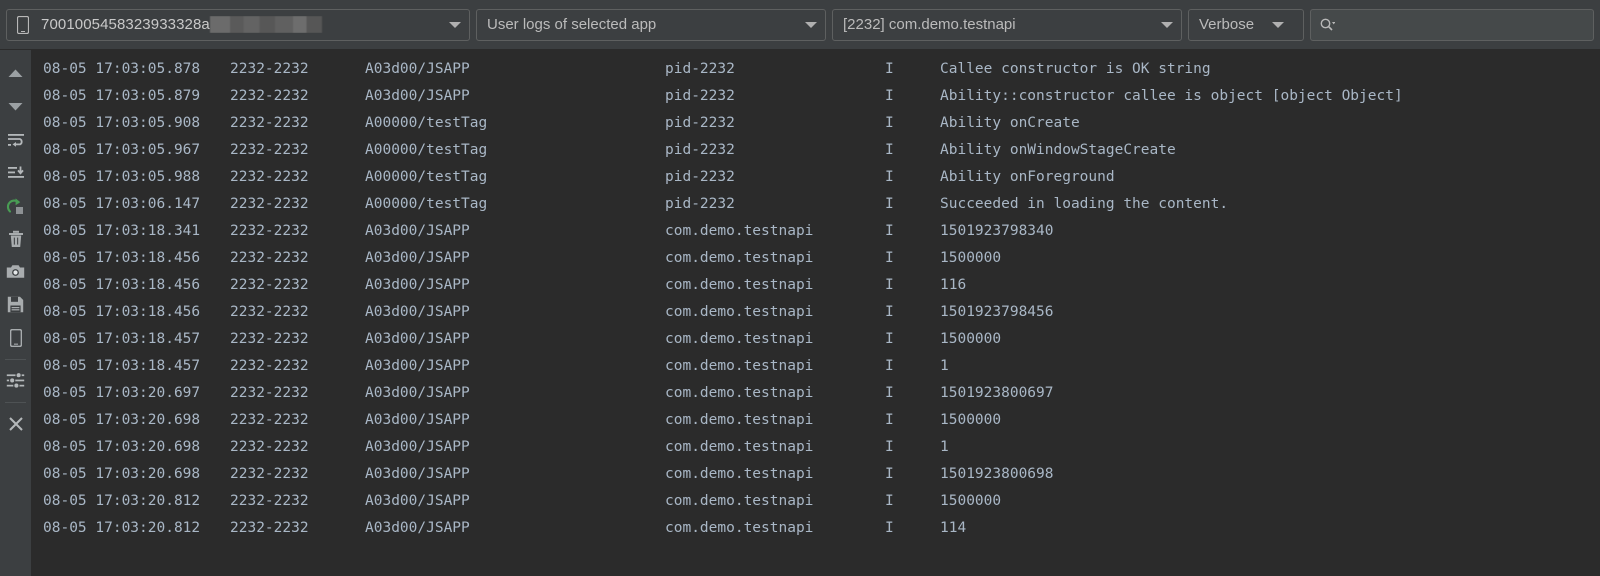  What do you see at coordinates (15, 423) in the screenshot?
I see `close-icon` at bounding box center [15, 423].